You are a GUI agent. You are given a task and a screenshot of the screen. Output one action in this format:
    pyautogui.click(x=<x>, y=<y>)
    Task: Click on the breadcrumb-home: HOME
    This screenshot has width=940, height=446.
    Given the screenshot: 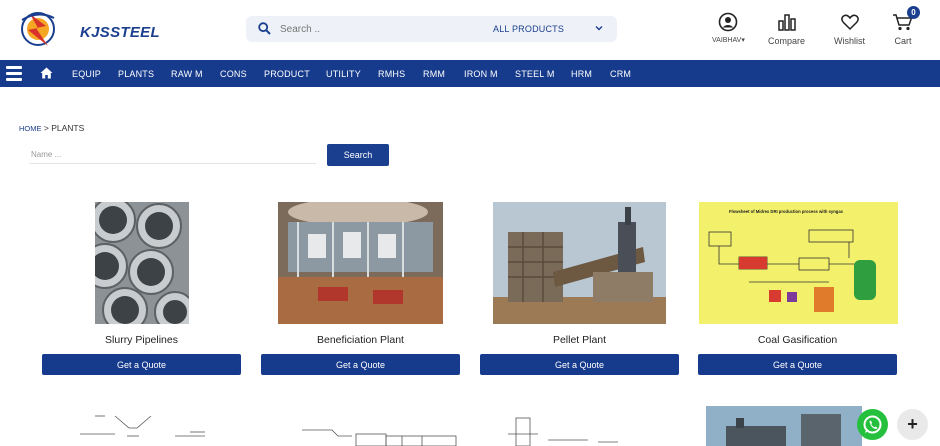 What is the action you would take?
    pyautogui.click(x=30, y=128)
    